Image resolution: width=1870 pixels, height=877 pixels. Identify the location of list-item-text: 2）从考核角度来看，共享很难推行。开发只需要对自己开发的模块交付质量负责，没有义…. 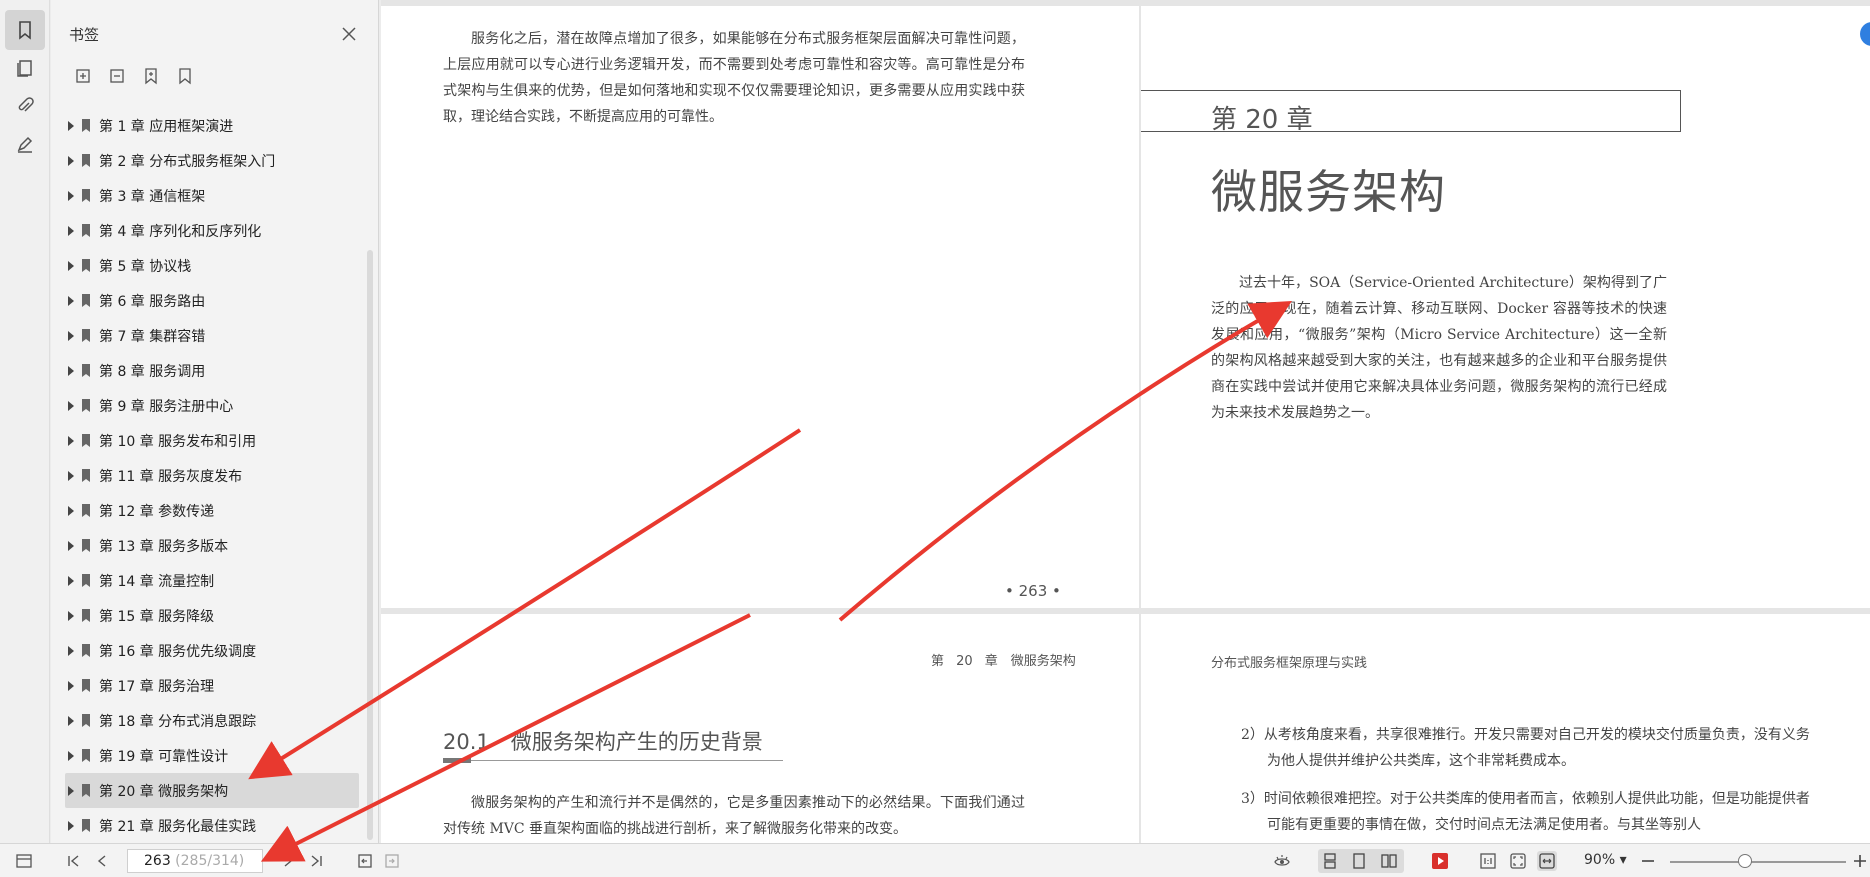
(1525, 748).